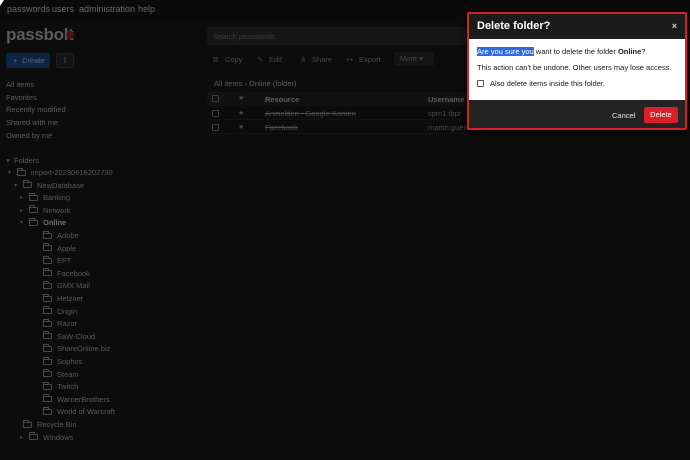  What do you see at coordinates (2, 3) in the screenshot?
I see `mouse-cursor-icon` at bounding box center [2, 3].